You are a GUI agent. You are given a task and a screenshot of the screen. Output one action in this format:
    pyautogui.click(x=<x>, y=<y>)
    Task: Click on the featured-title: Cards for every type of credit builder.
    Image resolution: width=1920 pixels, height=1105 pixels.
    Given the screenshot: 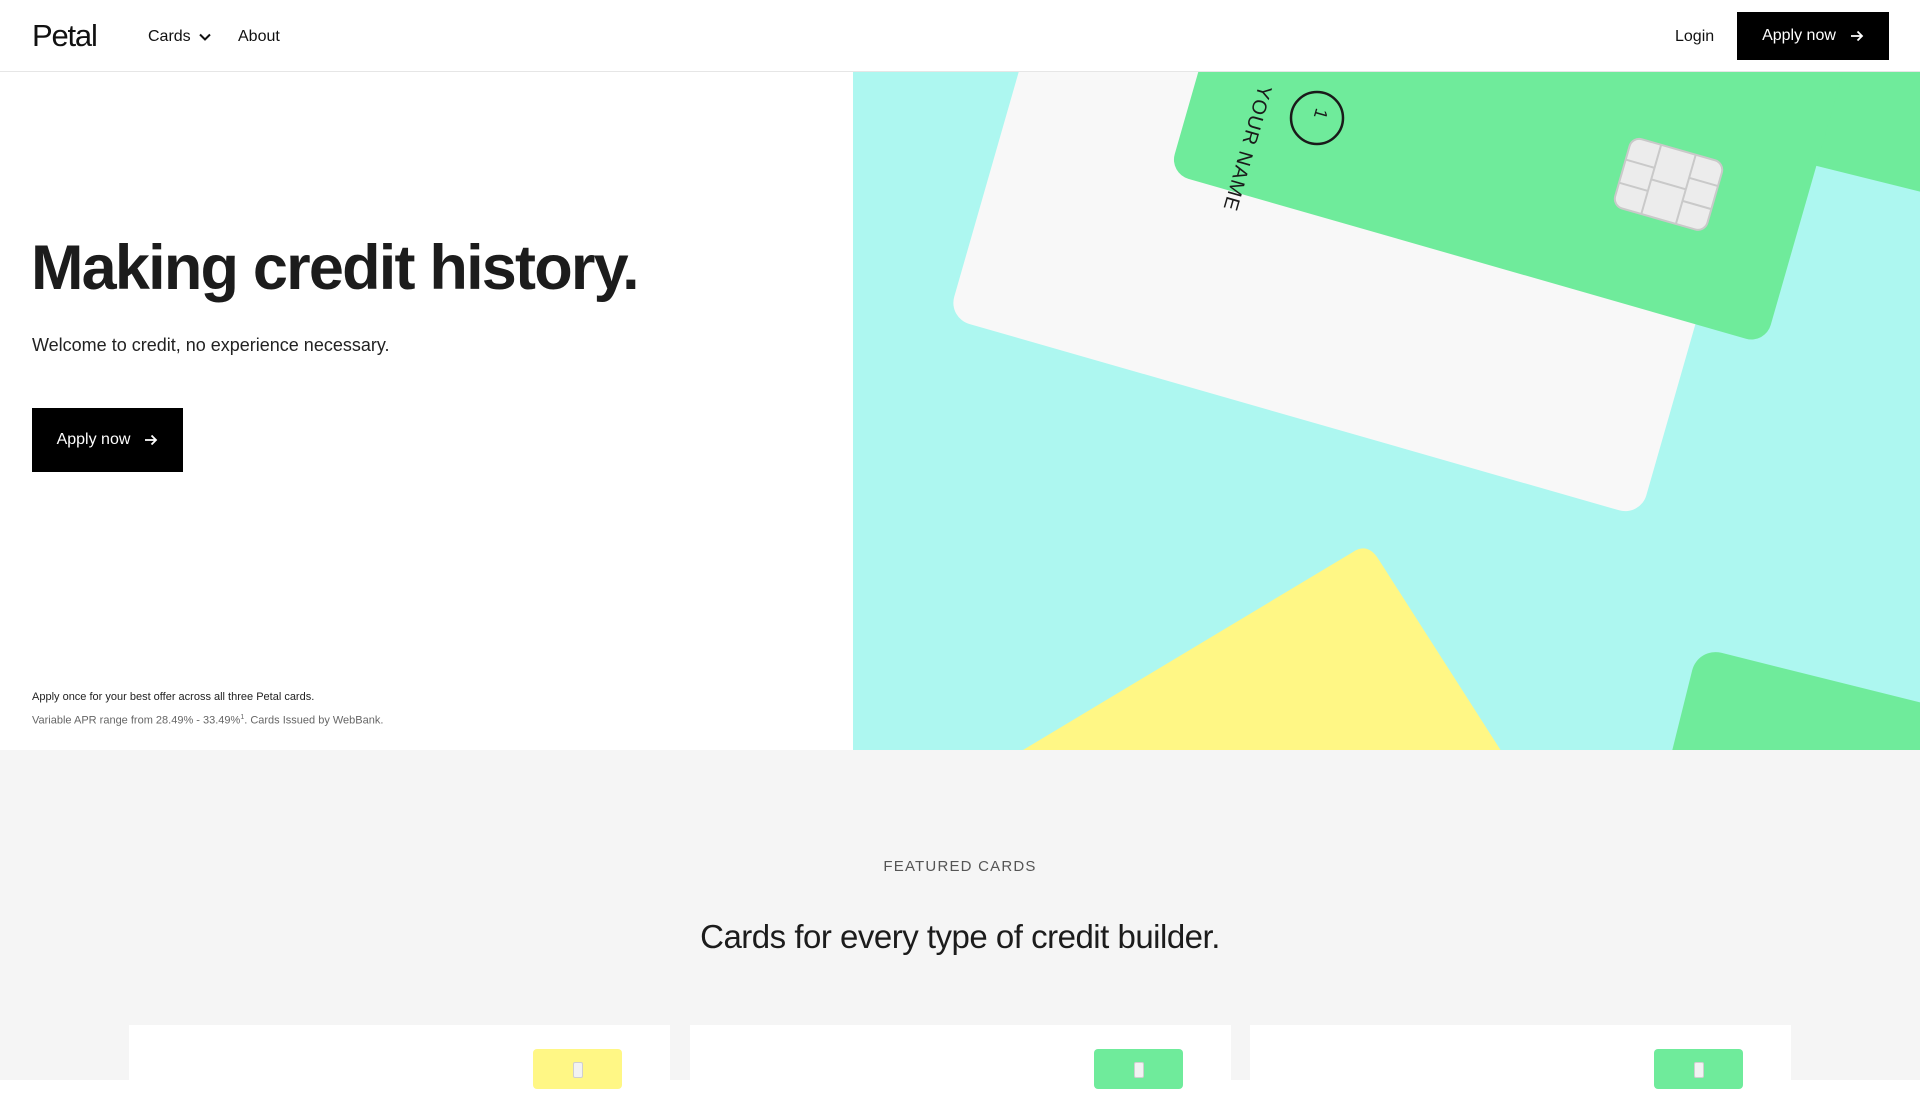 What is the action you would take?
    pyautogui.click(x=960, y=936)
    